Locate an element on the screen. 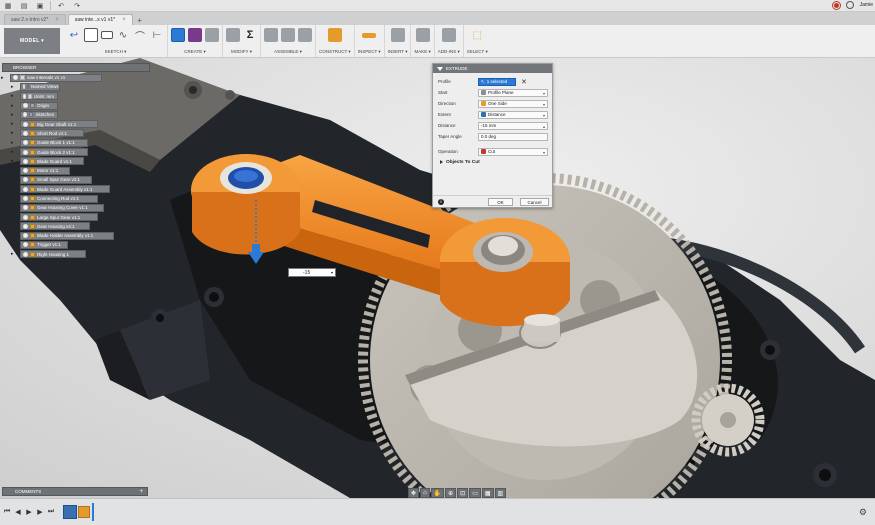  sketch-menu: SKETCH ▾ is located at coordinates (116, 52).